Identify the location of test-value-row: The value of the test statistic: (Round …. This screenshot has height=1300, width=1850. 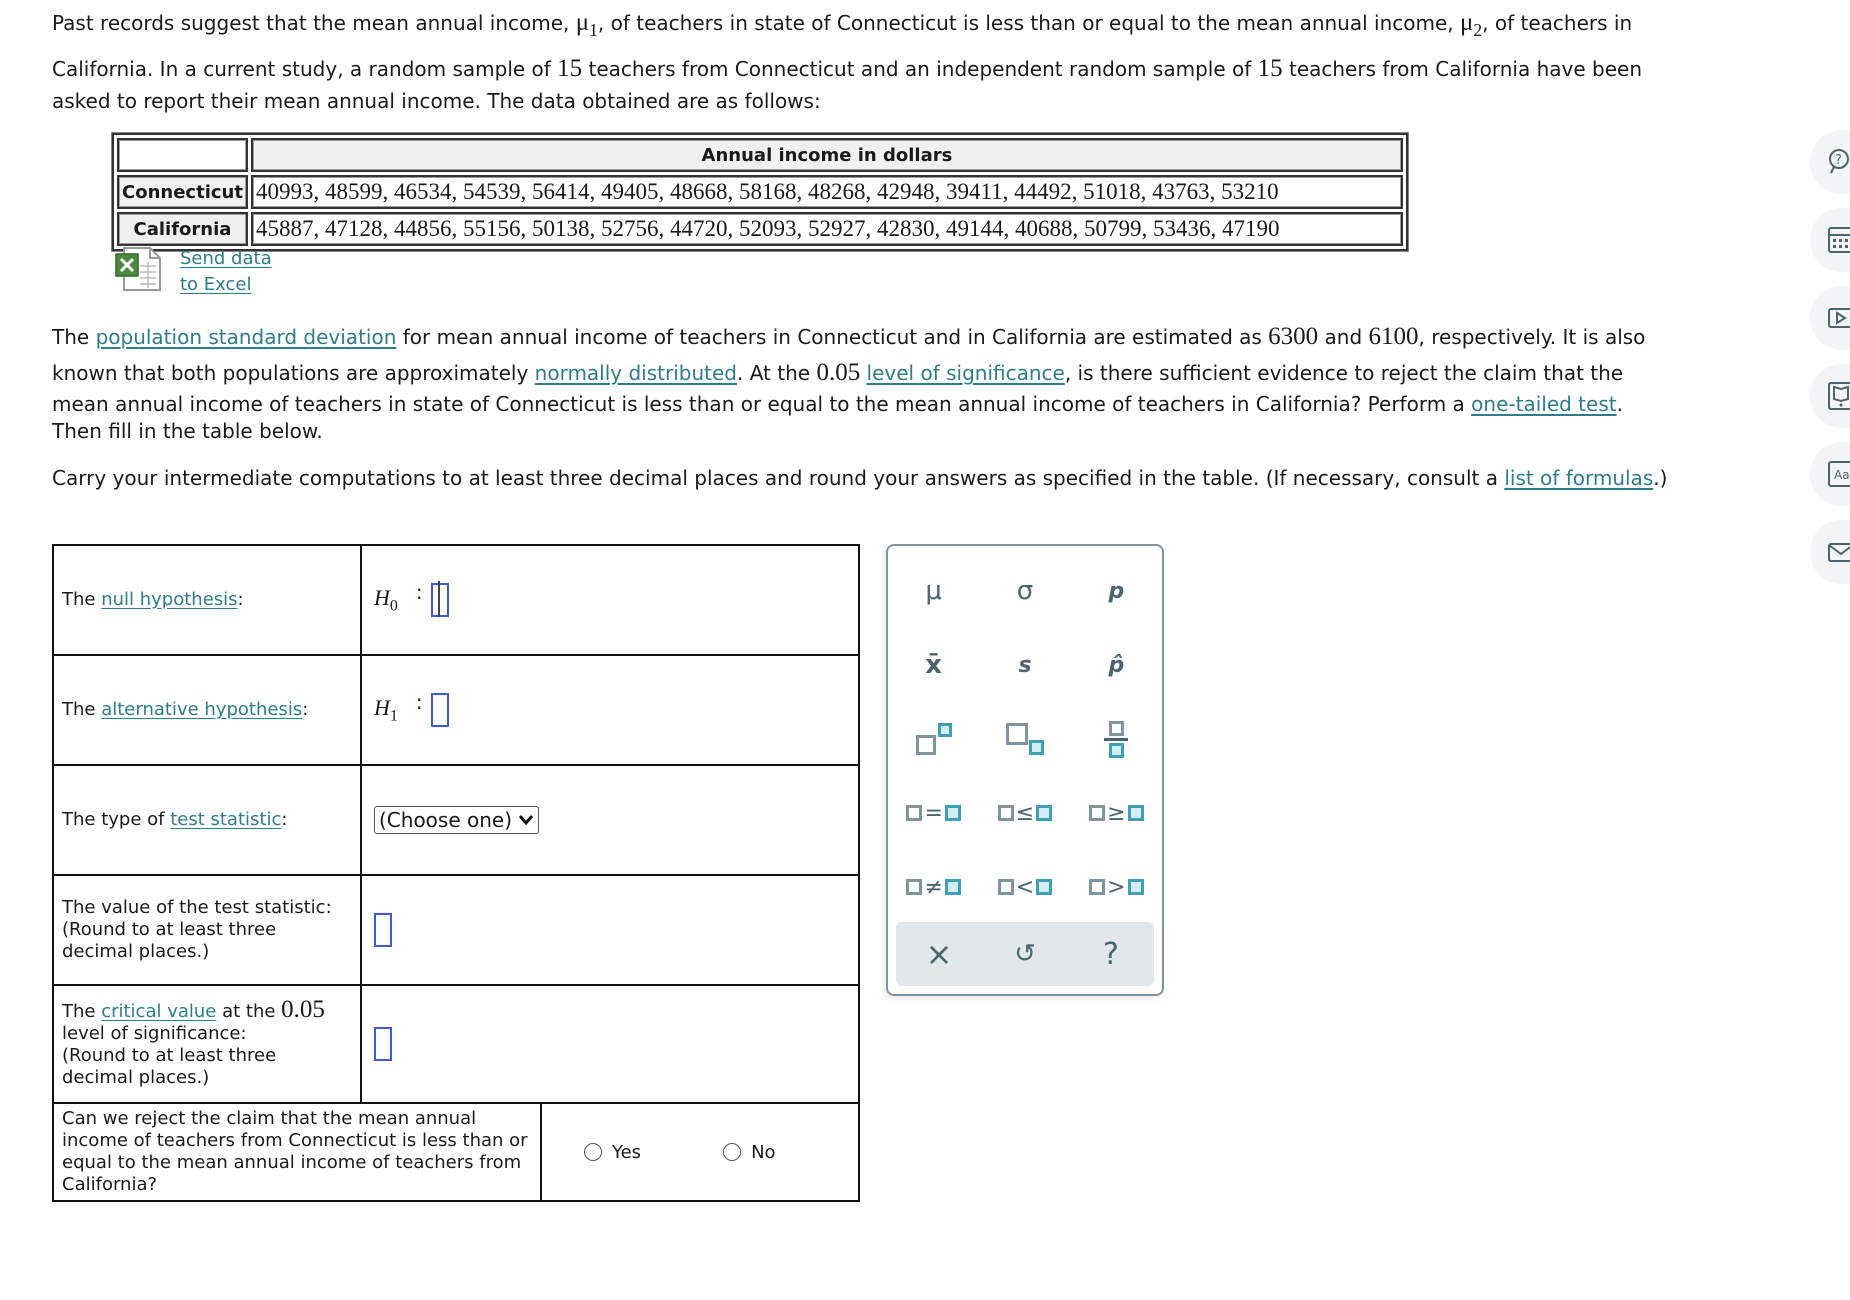
(456, 929).